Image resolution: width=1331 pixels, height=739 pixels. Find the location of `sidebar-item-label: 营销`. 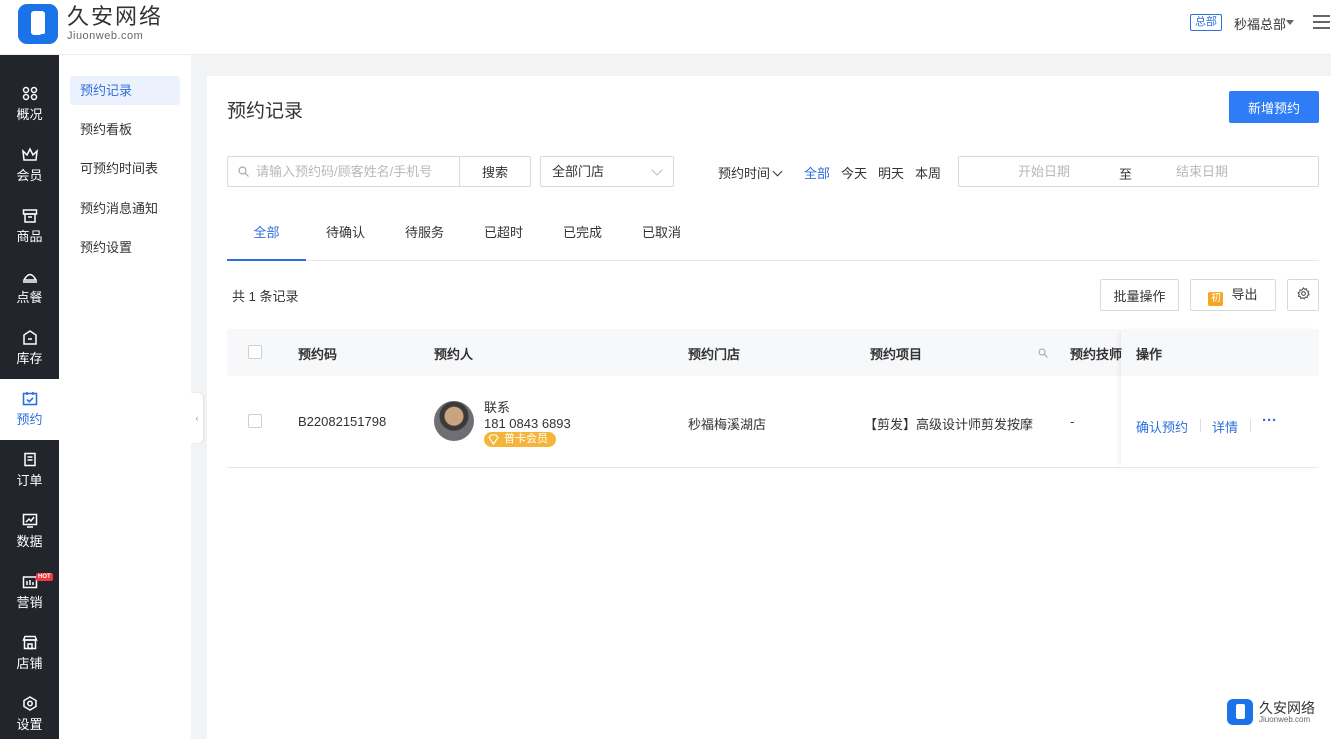

sidebar-item-label: 营销 is located at coordinates (29, 602).